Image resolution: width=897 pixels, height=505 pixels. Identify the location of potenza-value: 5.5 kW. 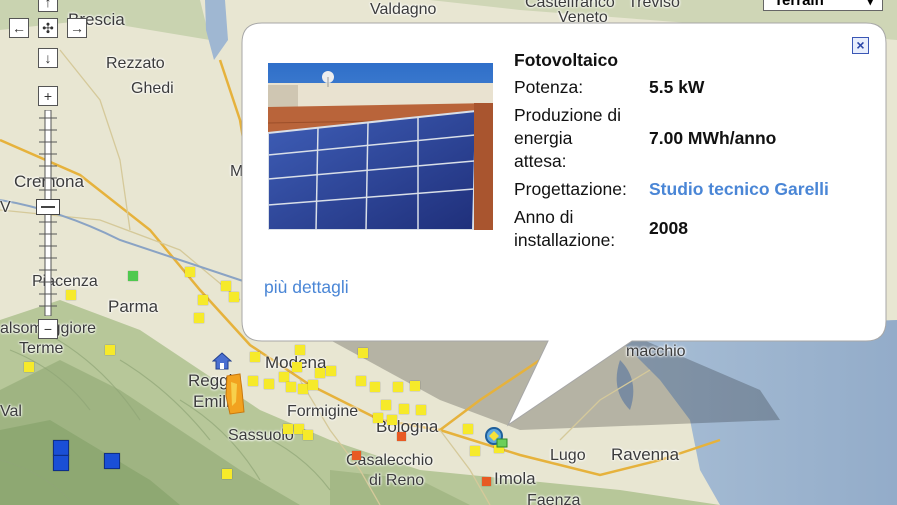
(677, 87).